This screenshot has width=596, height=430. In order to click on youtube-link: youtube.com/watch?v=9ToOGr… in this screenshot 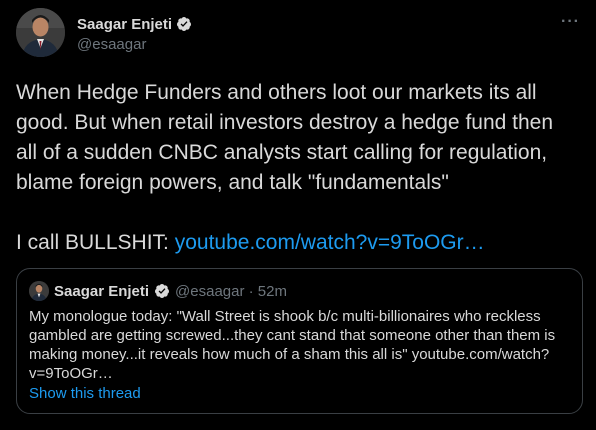, I will do `click(330, 242)`.